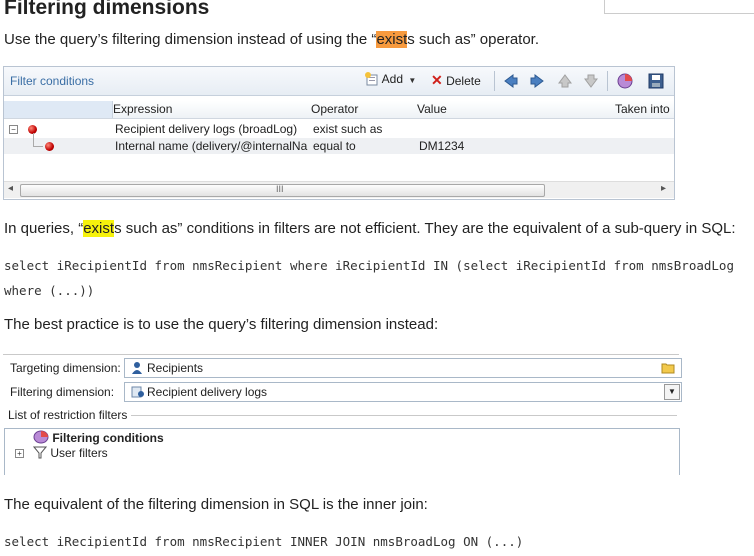 Image resolution: width=754 pixels, height=556 pixels. Describe the element at coordinates (437, 80) in the screenshot. I see `delete-icon: ✕` at that location.